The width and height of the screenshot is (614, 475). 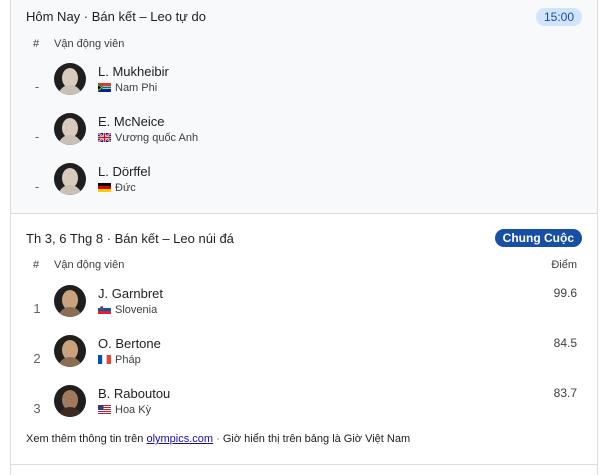 What do you see at coordinates (179, 439) in the screenshot?
I see `olympics-link: olympics.com` at bounding box center [179, 439].